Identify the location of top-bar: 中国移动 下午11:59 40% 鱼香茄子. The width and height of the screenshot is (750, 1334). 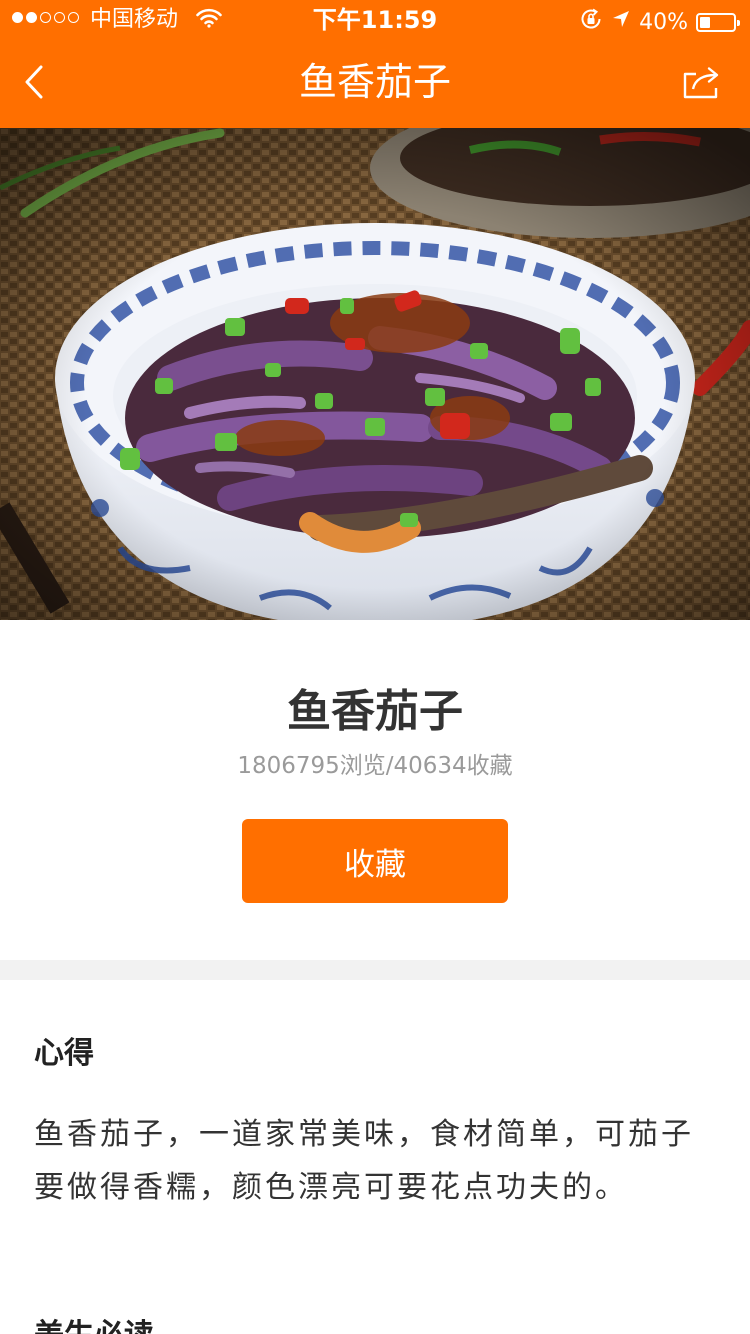
(375, 64).